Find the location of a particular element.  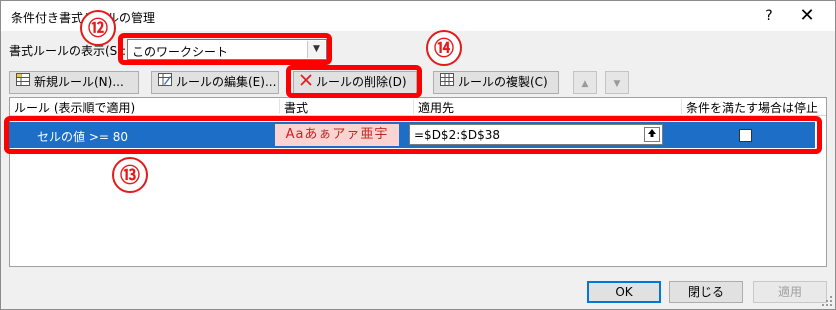

ok-button: OK is located at coordinates (624, 292).